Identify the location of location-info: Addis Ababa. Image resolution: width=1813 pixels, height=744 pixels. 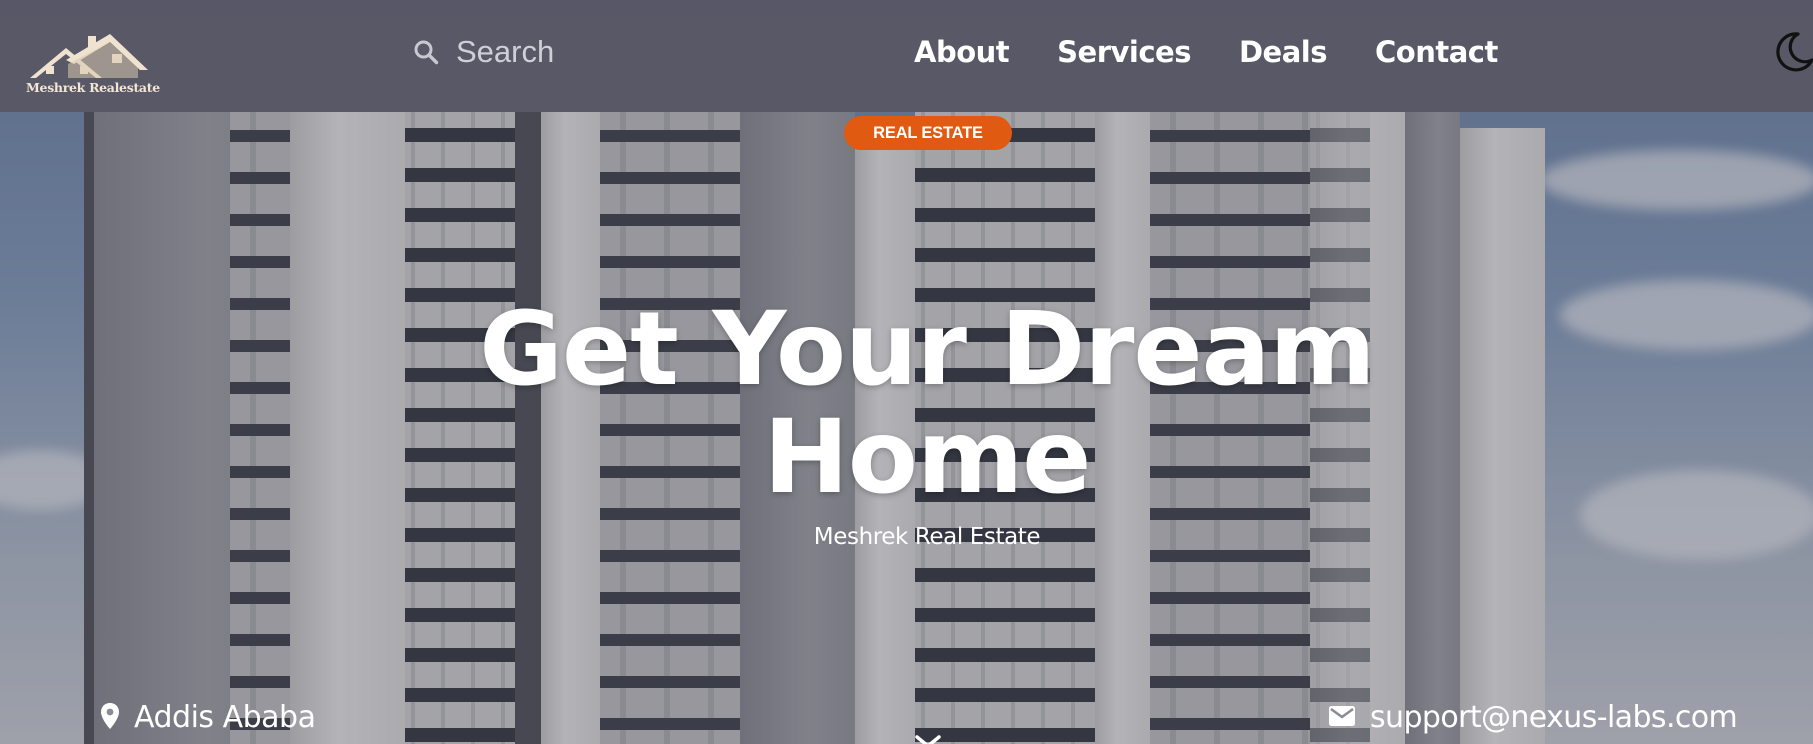
(208, 717).